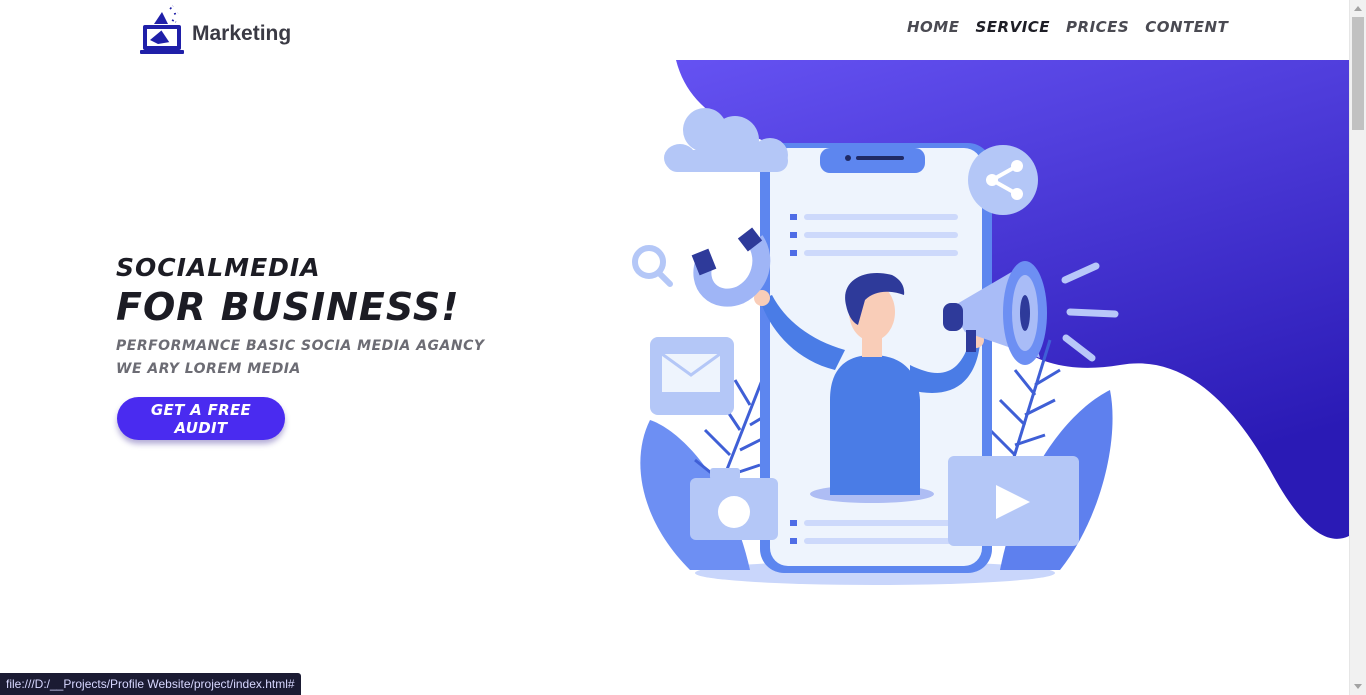 This screenshot has height=695, width=1366. Describe the element at coordinates (208, 369) in the screenshot. I see `hero-subtitle-line2: WE ARY LOREM MEDIA` at that location.